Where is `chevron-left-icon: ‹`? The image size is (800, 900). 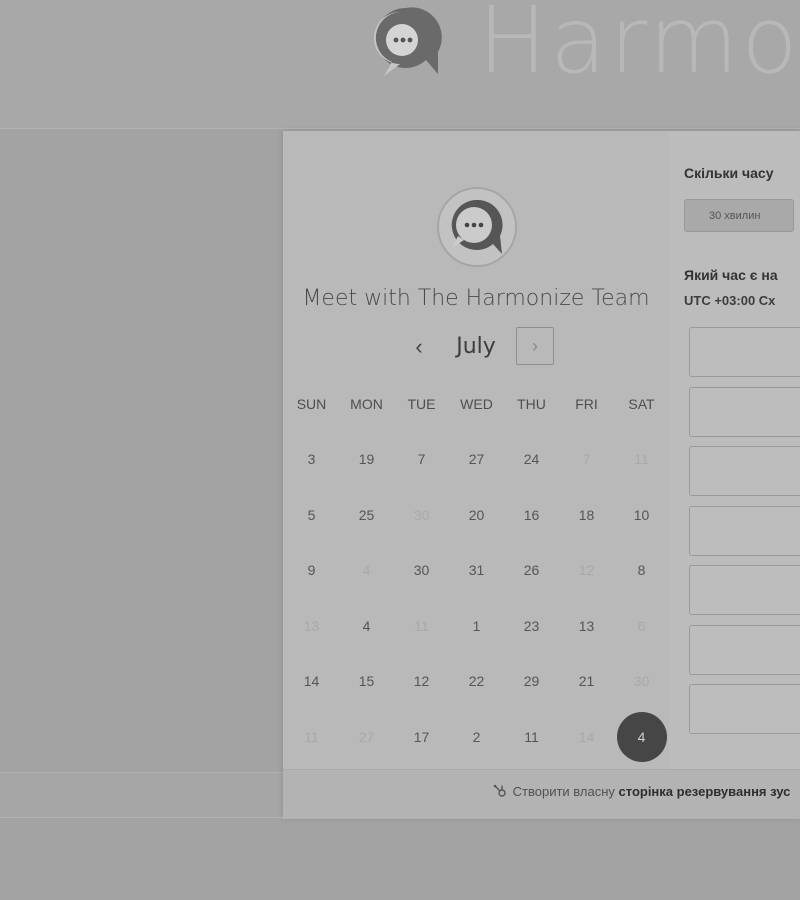
chevron-left-icon: ‹ is located at coordinates (419, 347).